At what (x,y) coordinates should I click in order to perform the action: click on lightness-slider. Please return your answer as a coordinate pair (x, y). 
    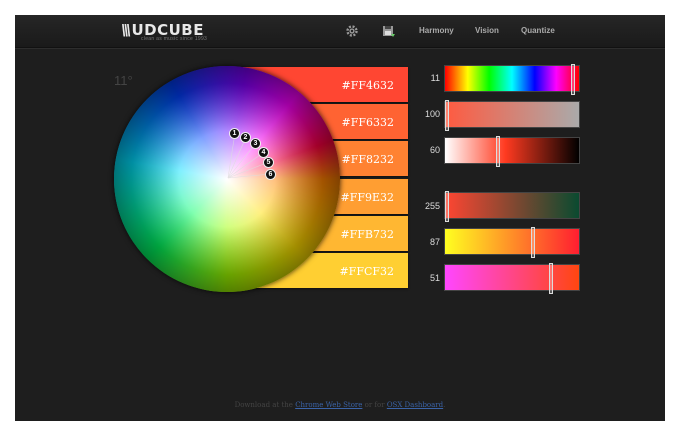
    Looking at the image, I should click on (512, 151).